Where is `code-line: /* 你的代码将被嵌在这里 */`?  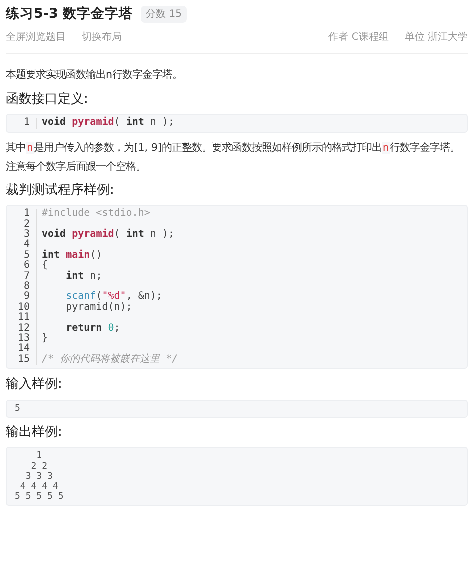
code-line: /* 你的代码将被嵌在这里 */ is located at coordinates (109, 360).